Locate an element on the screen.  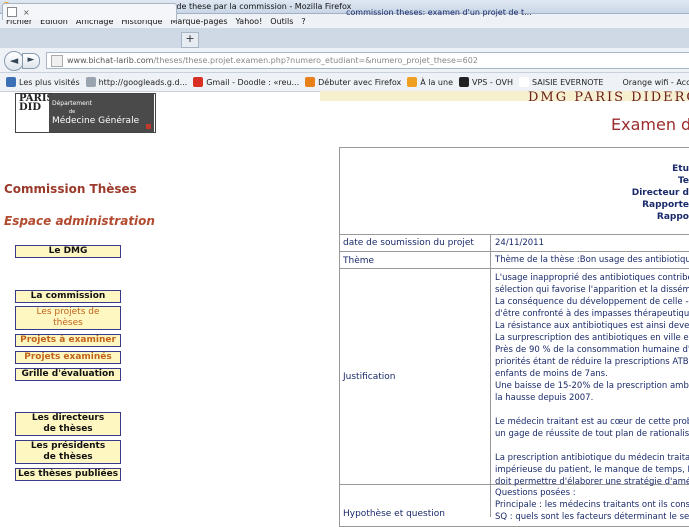
site-favicon-icon is located at coordinates (57, 60).